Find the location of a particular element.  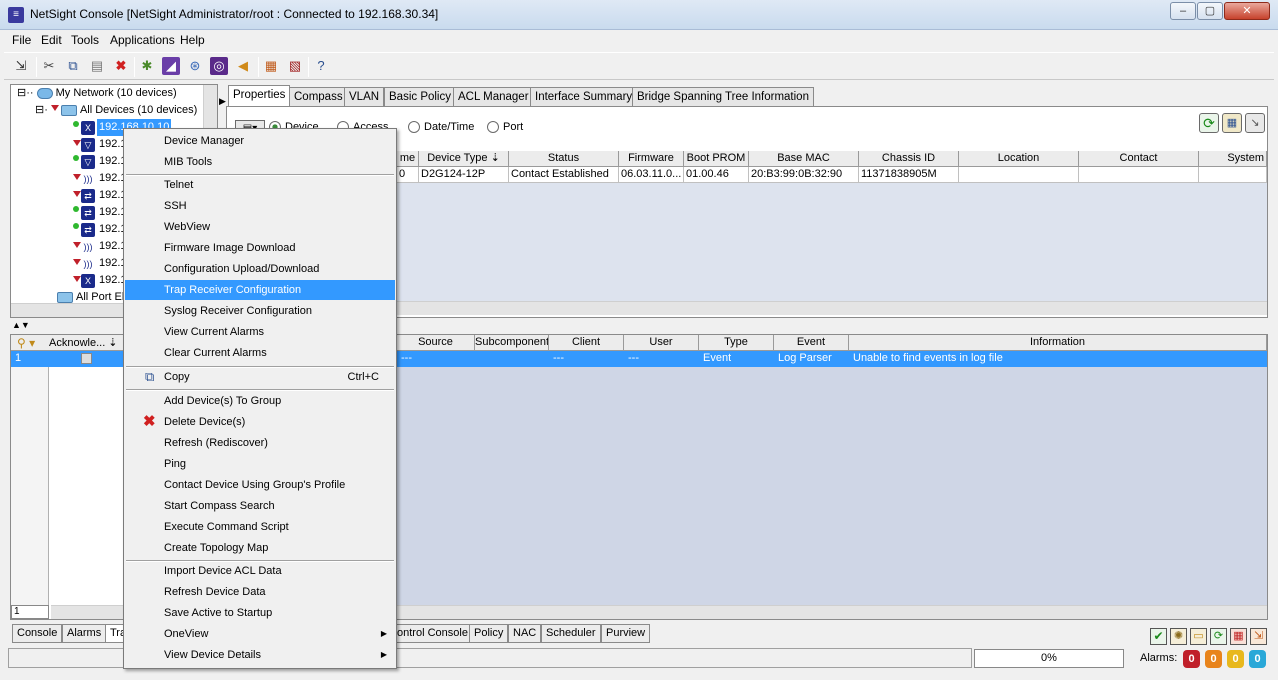

tab-acl-manager: ACL Manager is located at coordinates (493, 97).